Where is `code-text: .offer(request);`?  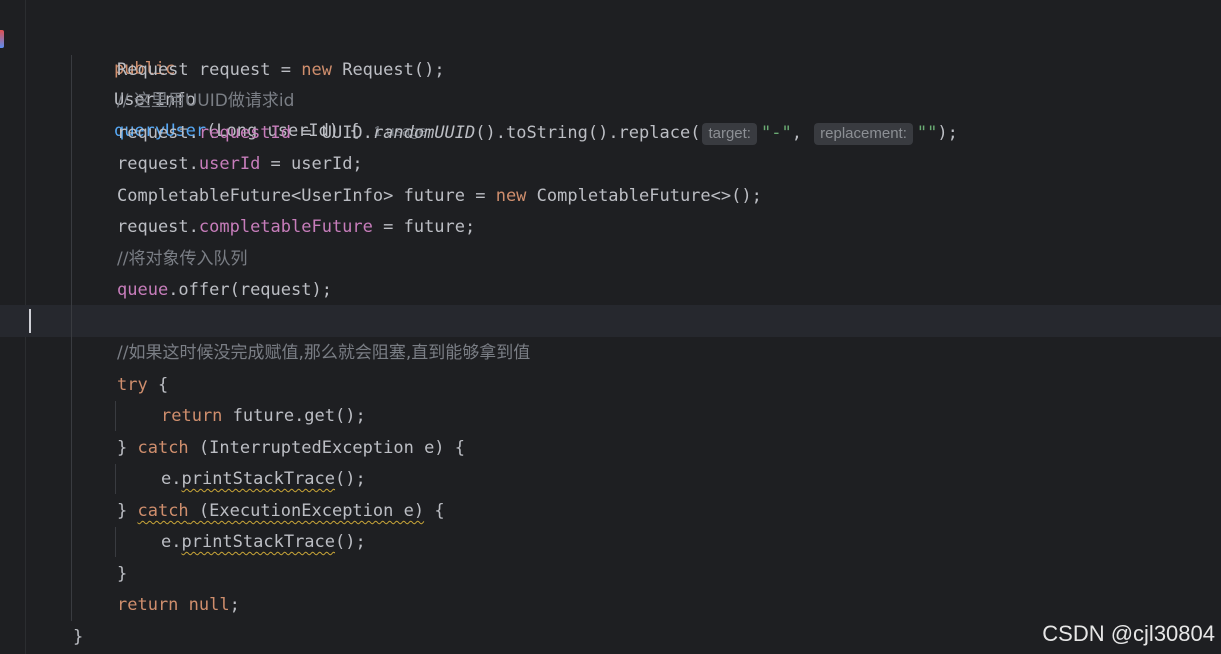 code-text: .offer(request); is located at coordinates (250, 290).